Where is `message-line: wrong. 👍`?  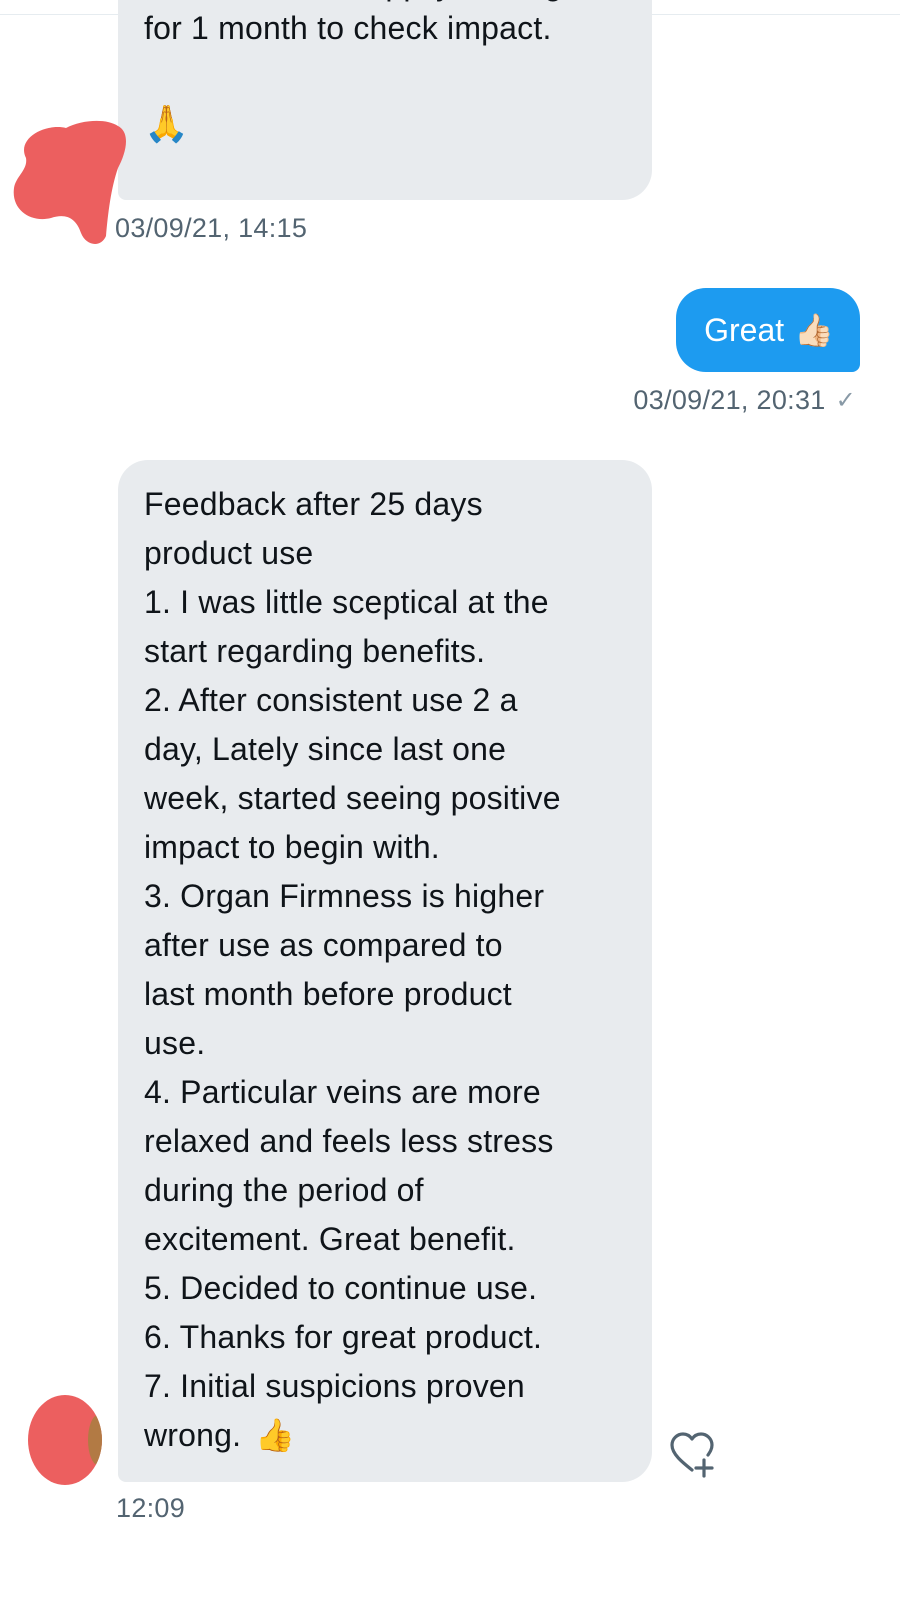
message-line: wrong. 👍 is located at coordinates (385, 1435).